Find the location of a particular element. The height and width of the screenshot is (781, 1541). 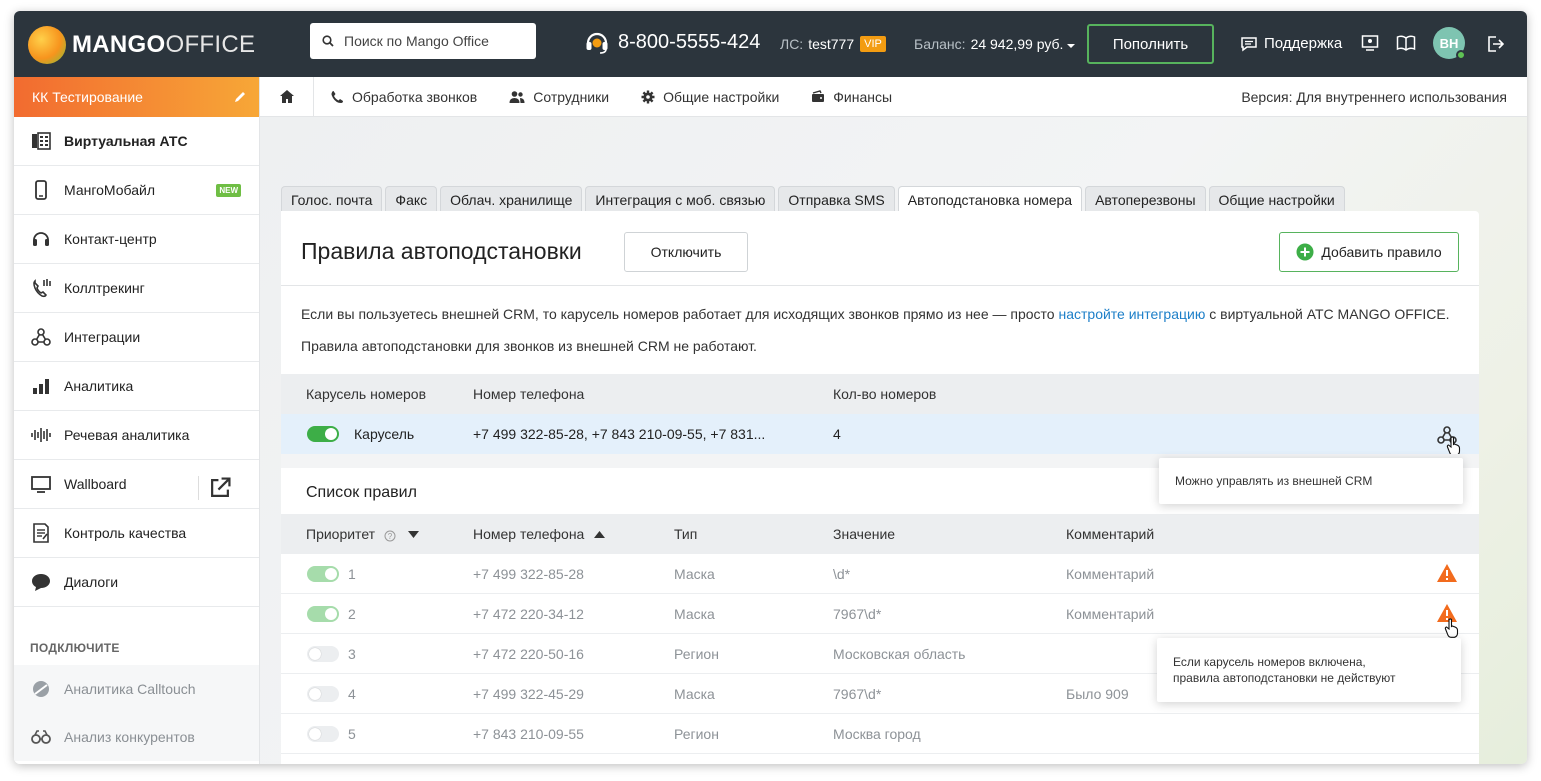

column-header-type: Тип is located at coordinates (685, 534).